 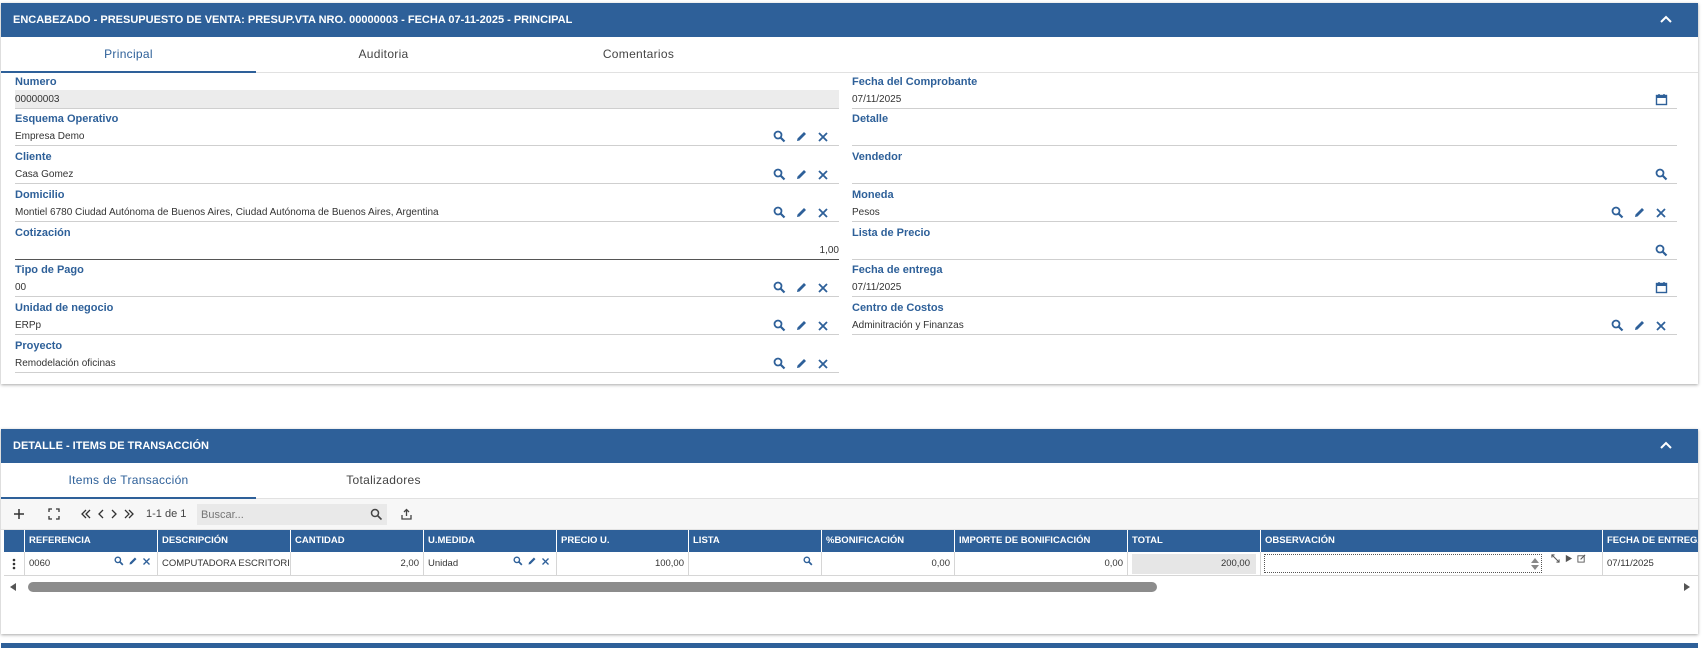 I want to click on lista-de-precio-input, so click(x=1264, y=250).